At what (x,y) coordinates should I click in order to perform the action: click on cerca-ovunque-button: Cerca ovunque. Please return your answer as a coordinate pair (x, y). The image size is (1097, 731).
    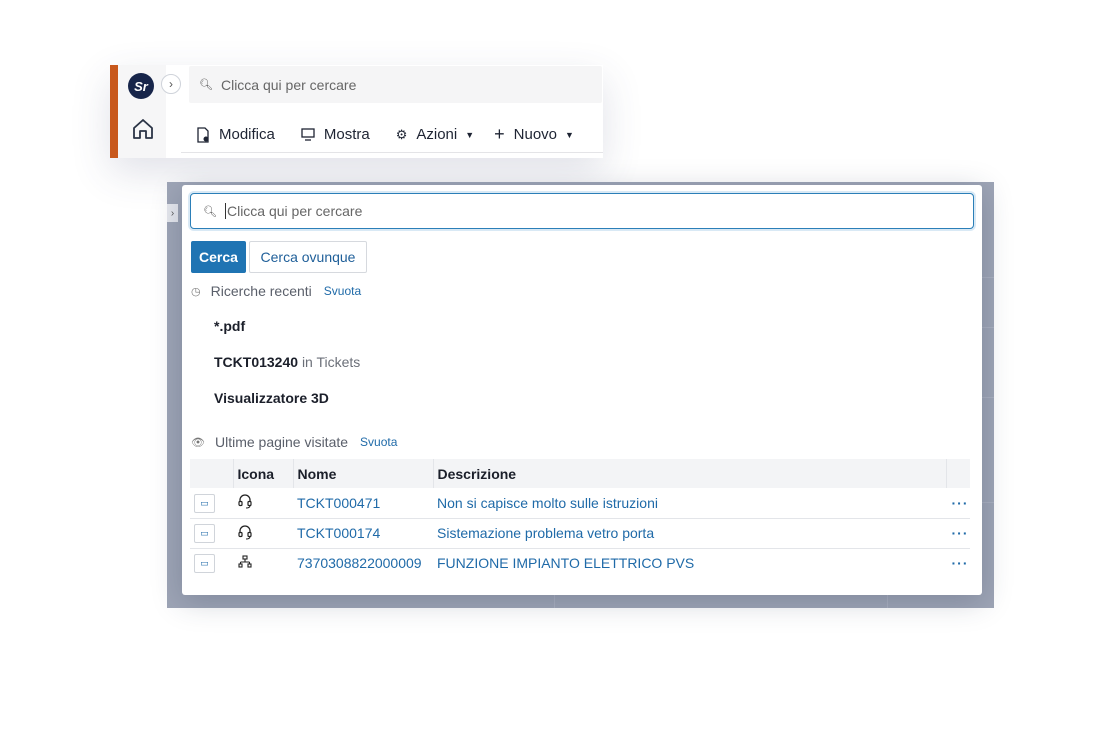
    Looking at the image, I should click on (308, 257).